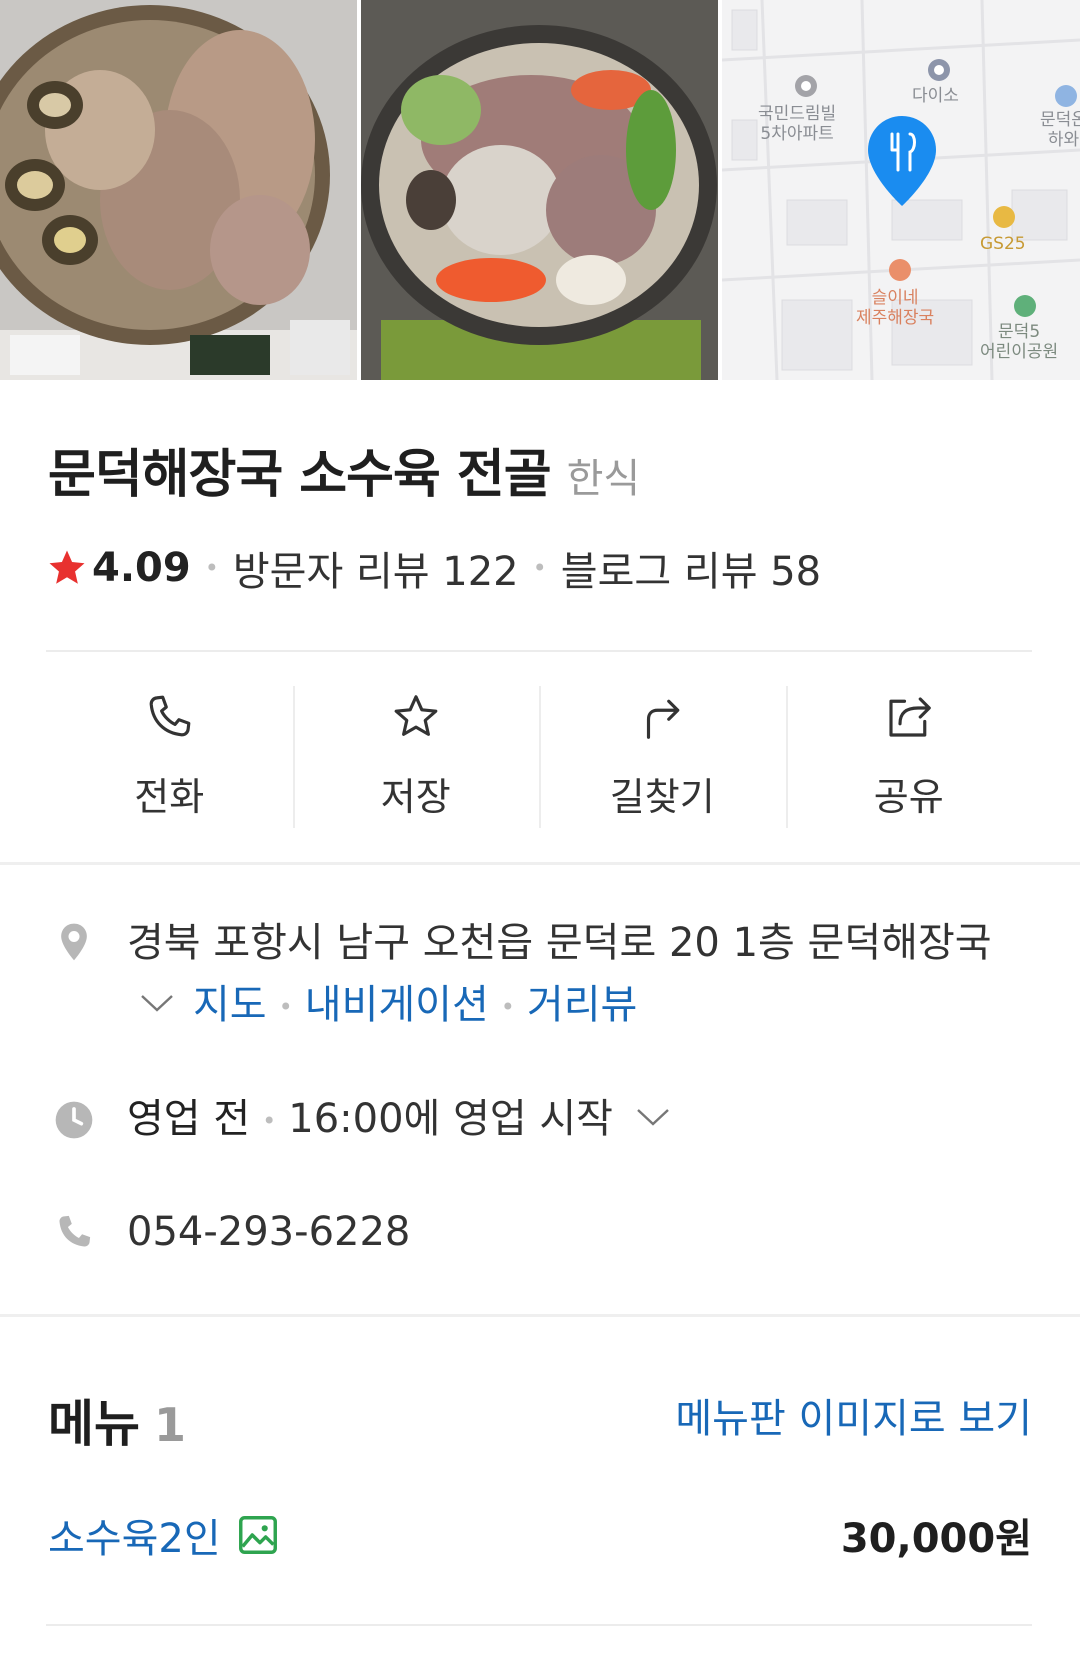 This screenshot has width=1080, height=1659. Describe the element at coordinates (416, 715) in the screenshot. I see `star-outline-icon` at that location.